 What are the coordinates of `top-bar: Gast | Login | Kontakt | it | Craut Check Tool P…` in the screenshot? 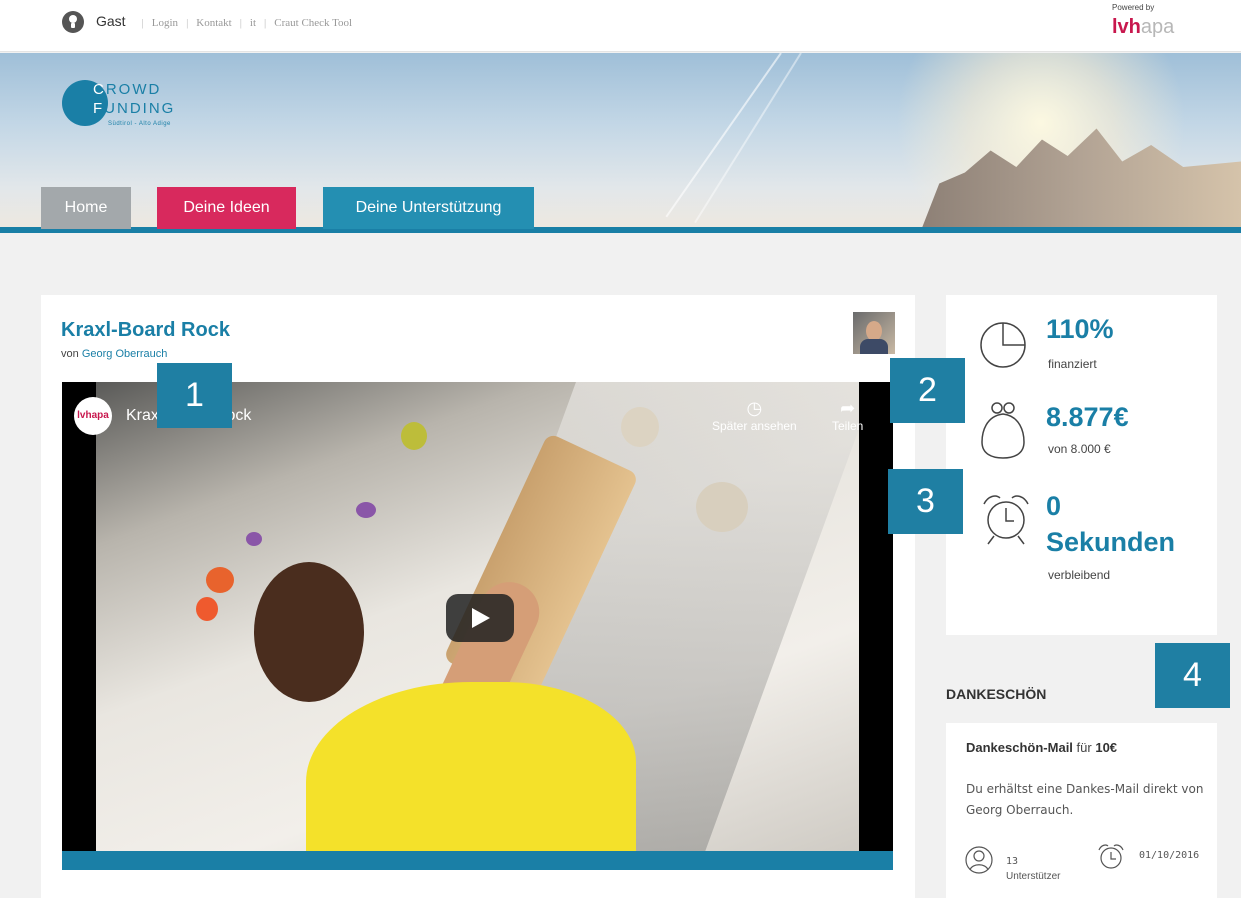 It's located at (620, 26).